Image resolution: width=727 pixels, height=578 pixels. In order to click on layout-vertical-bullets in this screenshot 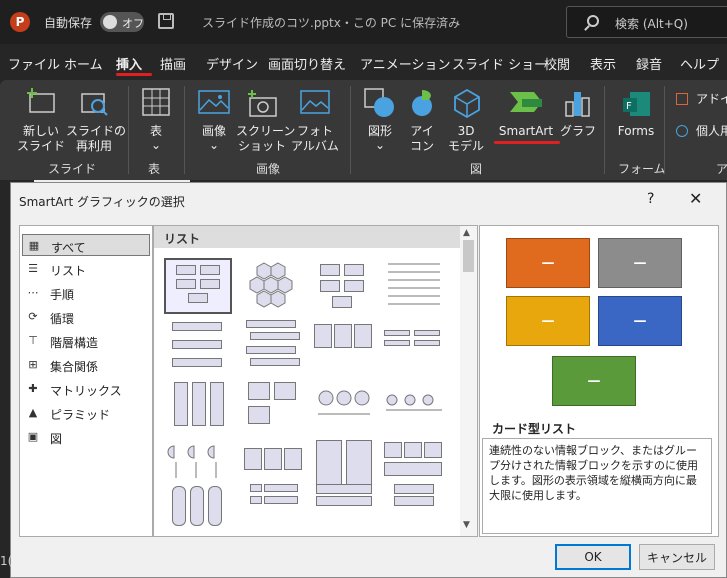, I will do `click(198, 346)`.